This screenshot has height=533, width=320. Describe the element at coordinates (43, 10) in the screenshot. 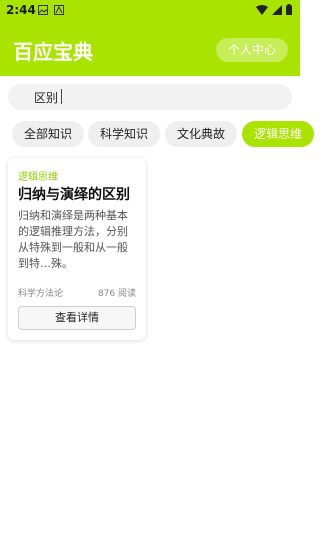

I see `image-notification-icon` at that location.